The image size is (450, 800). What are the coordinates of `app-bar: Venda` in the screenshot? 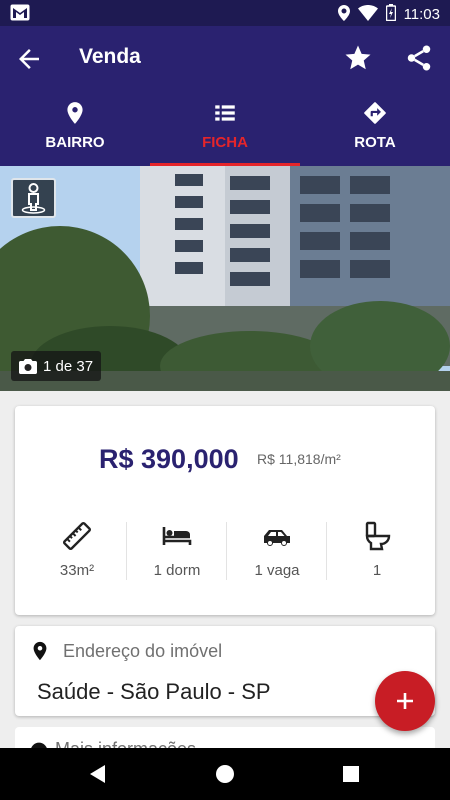 It's located at (225, 58).